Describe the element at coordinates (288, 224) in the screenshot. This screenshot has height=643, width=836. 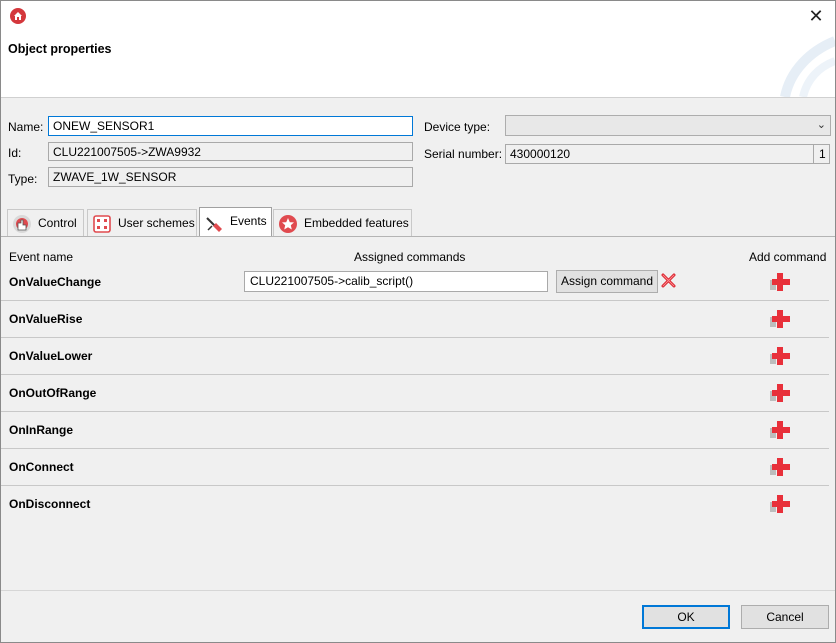
I see `star-icon` at that location.